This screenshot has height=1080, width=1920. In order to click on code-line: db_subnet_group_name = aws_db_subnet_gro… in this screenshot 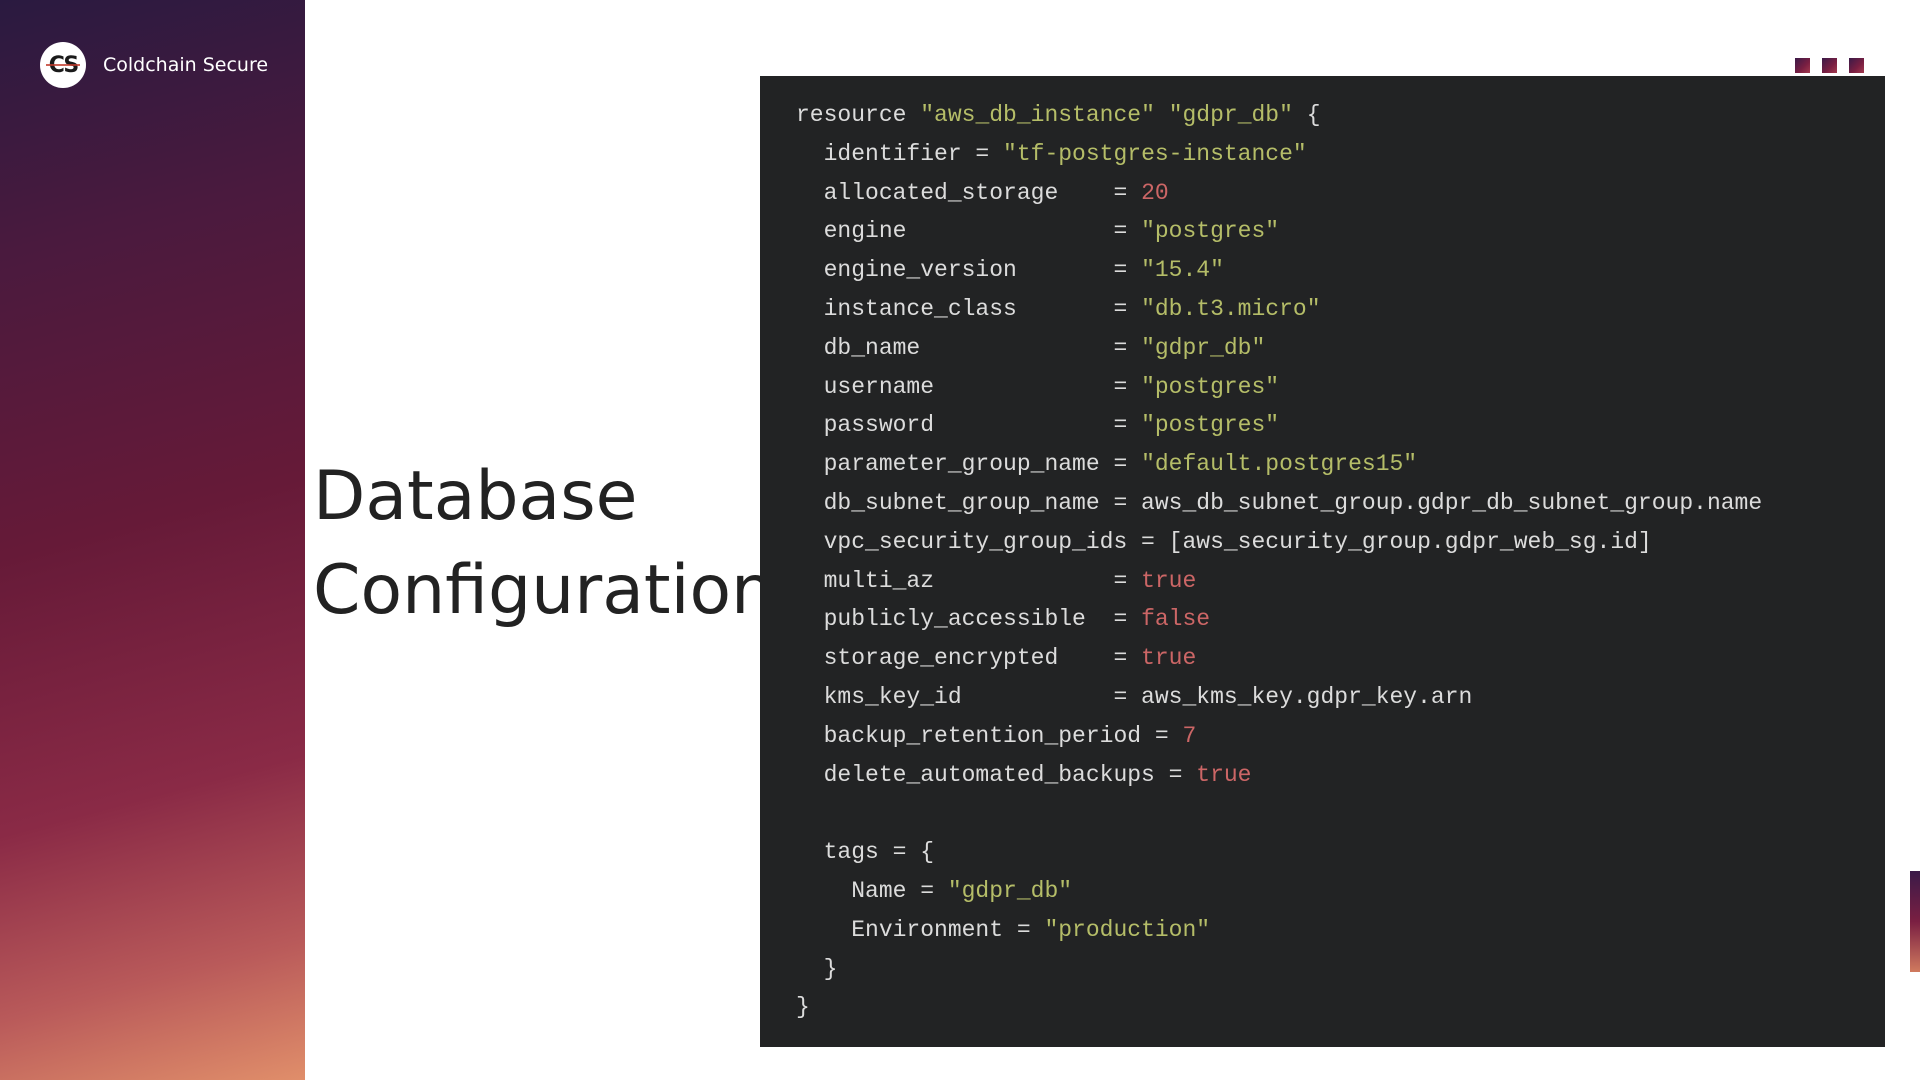, I will do `click(1340, 503)`.